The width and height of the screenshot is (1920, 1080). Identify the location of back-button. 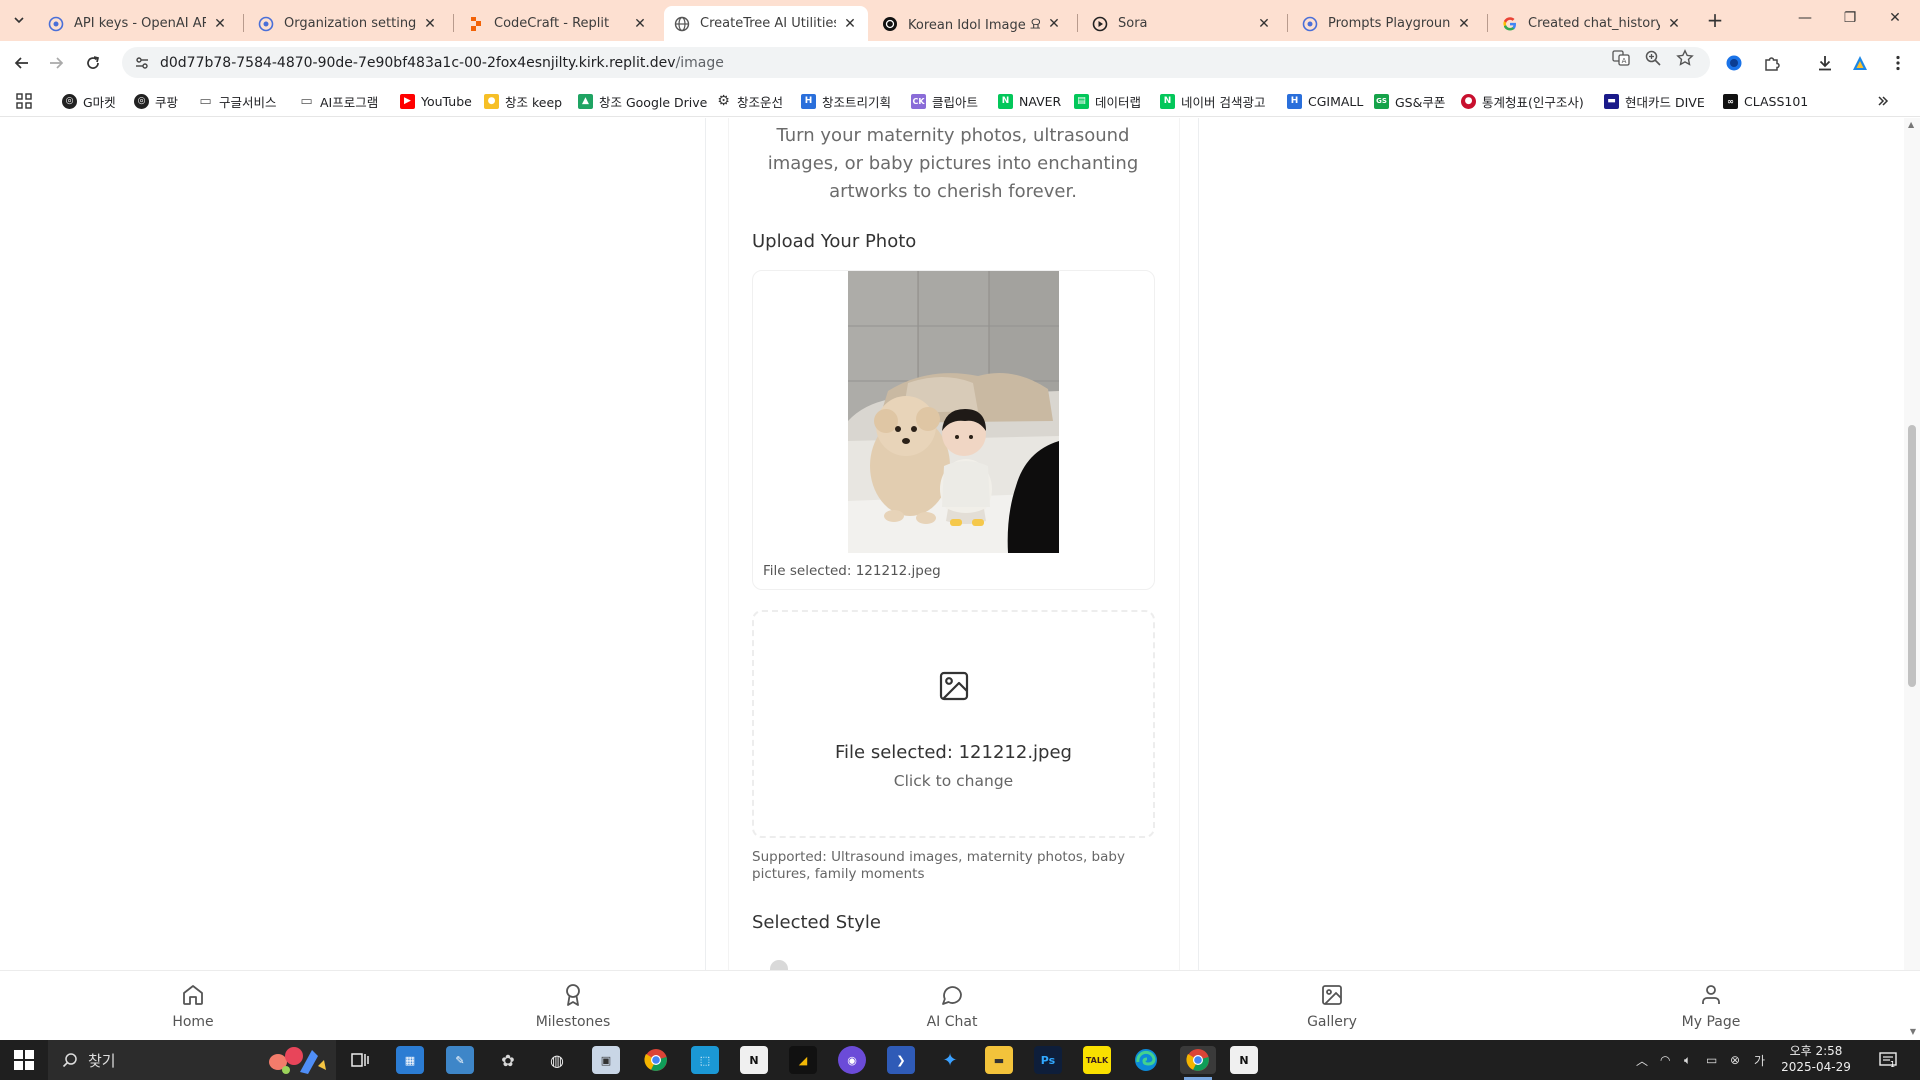
(22, 63).